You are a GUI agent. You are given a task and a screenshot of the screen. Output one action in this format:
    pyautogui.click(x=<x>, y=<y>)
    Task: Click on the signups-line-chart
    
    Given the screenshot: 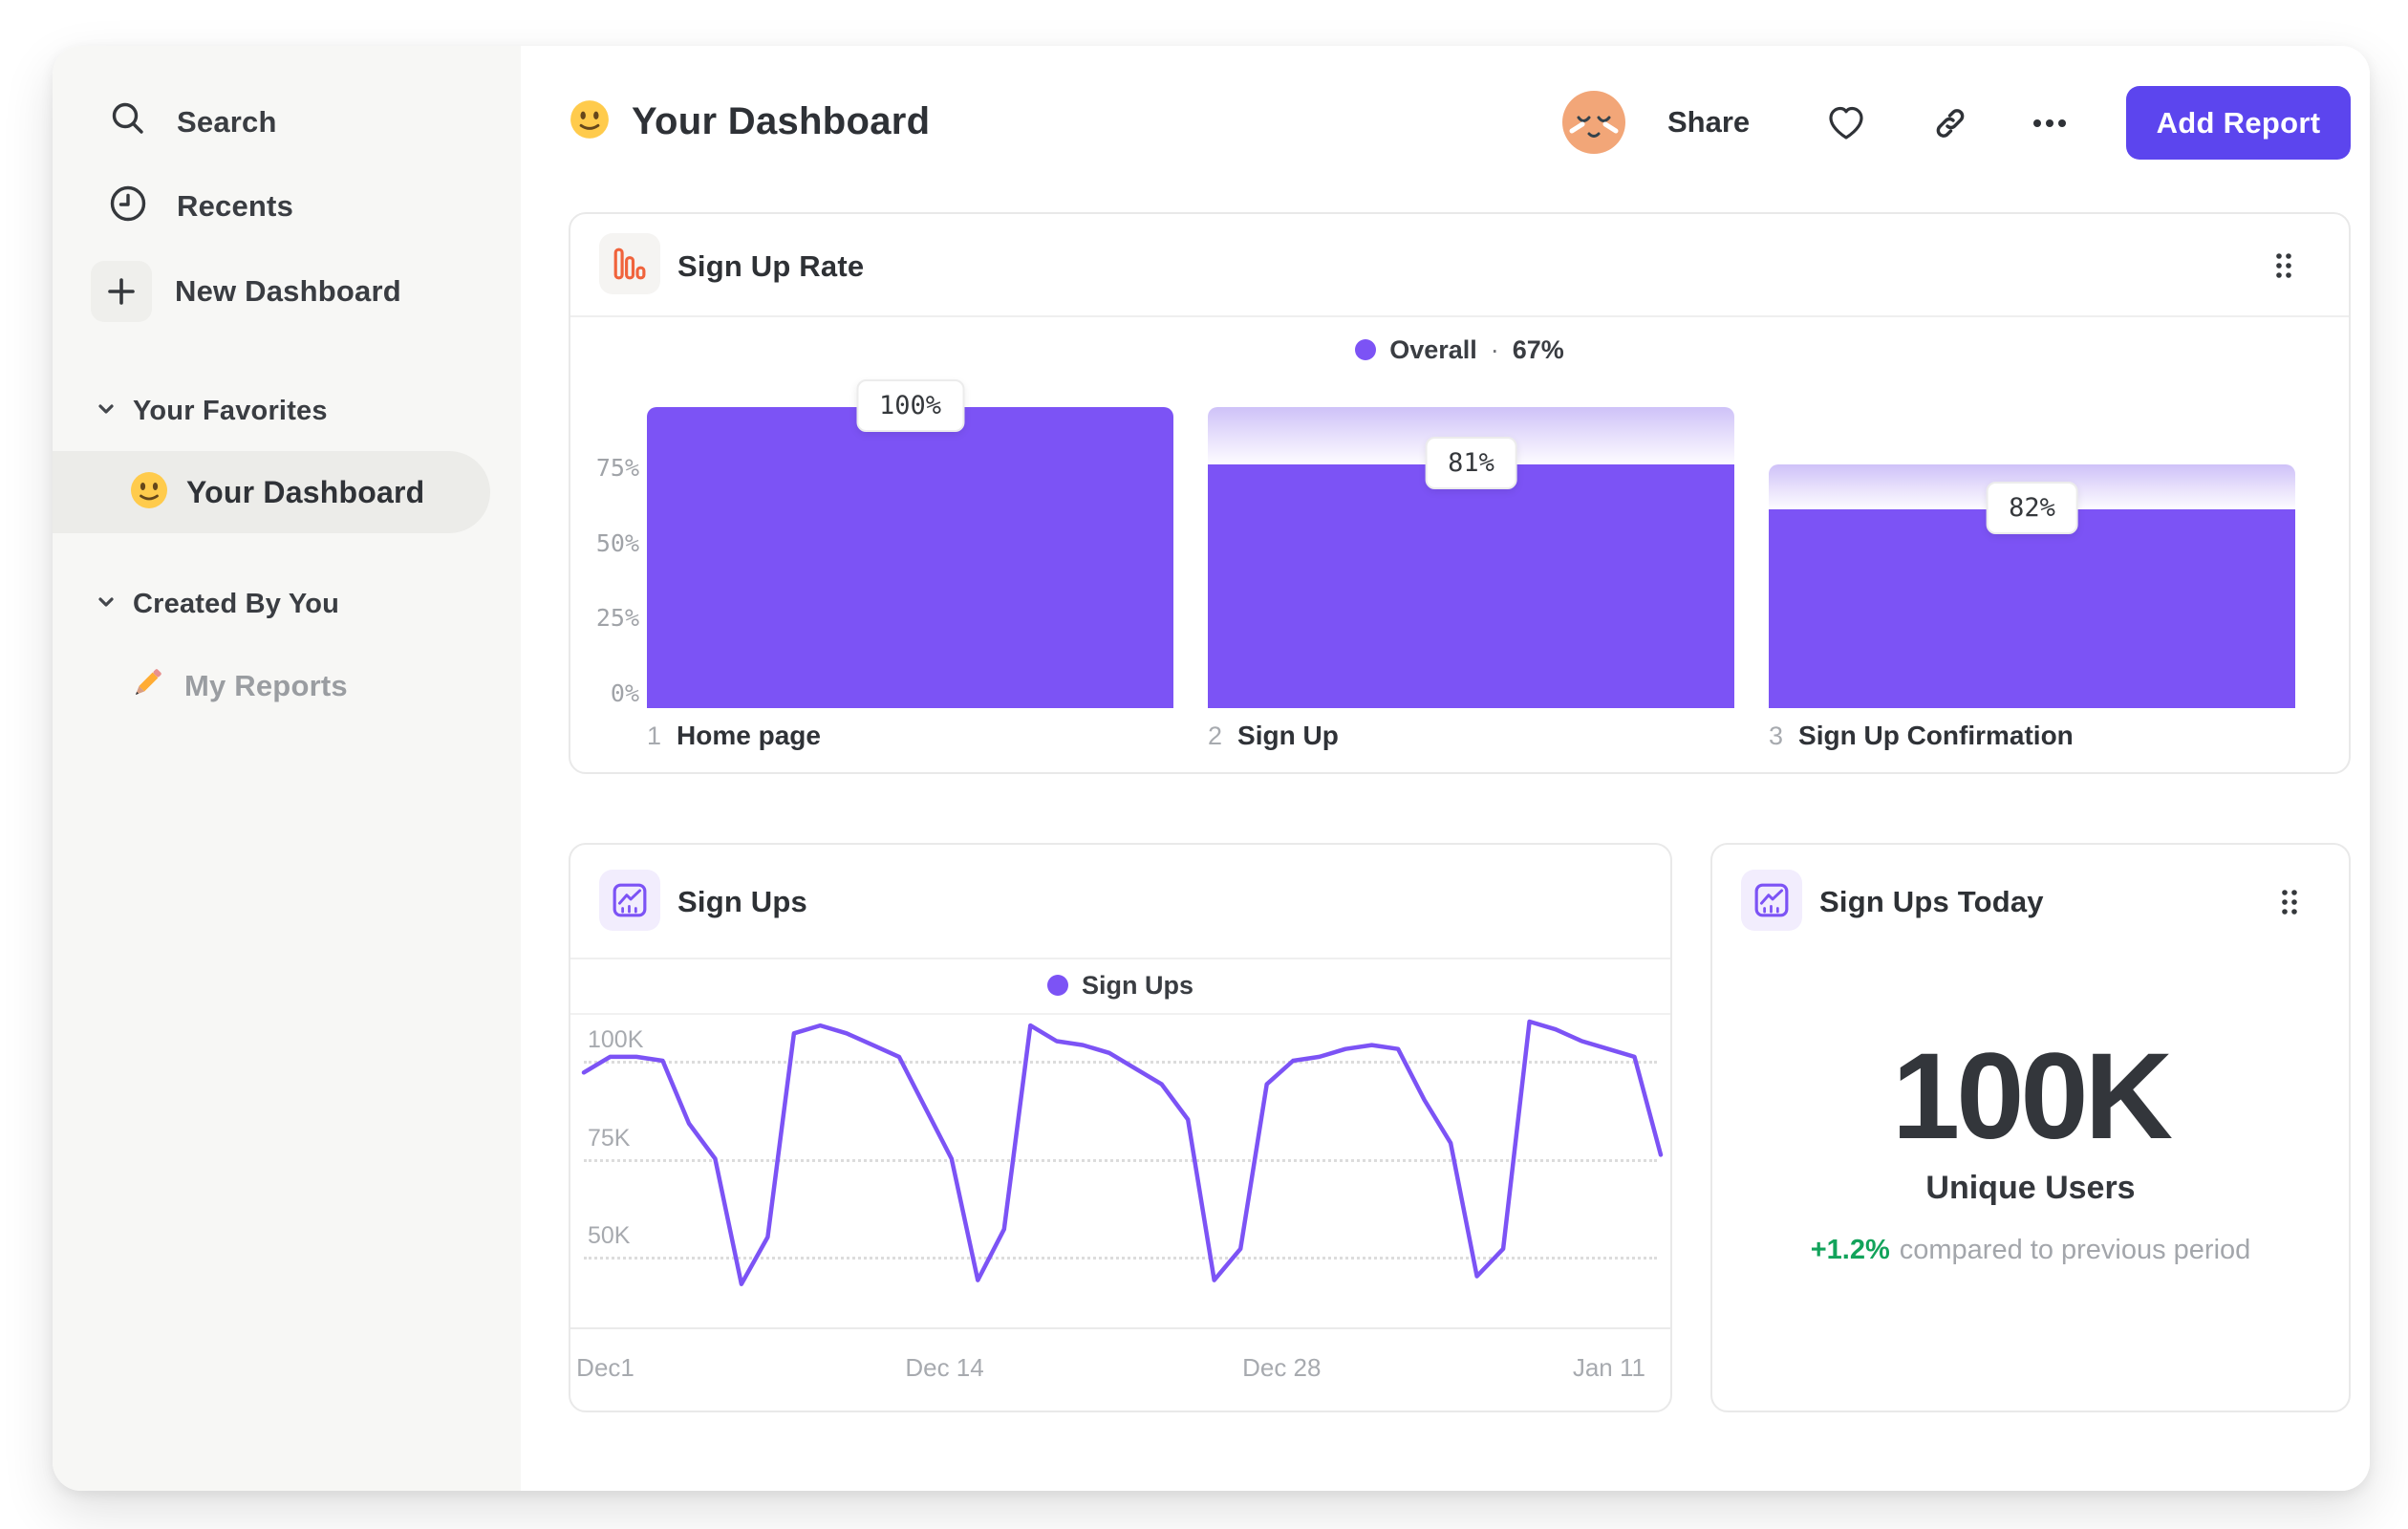 What is the action you would take?
    pyautogui.click(x=1122, y=1170)
    